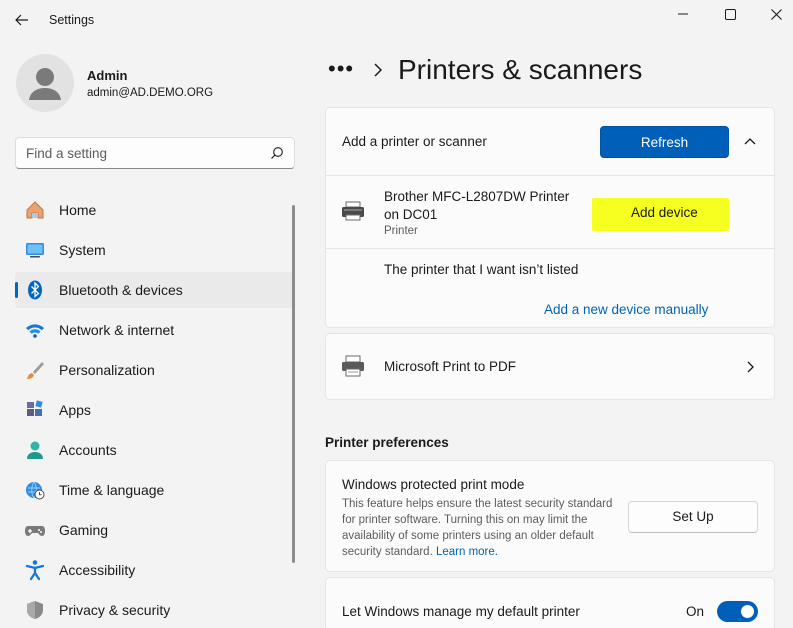 The image size is (793, 628). Describe the element at coordinates (293, 384) in the screenshot. I see `sidebar-scrollbar` at that location.